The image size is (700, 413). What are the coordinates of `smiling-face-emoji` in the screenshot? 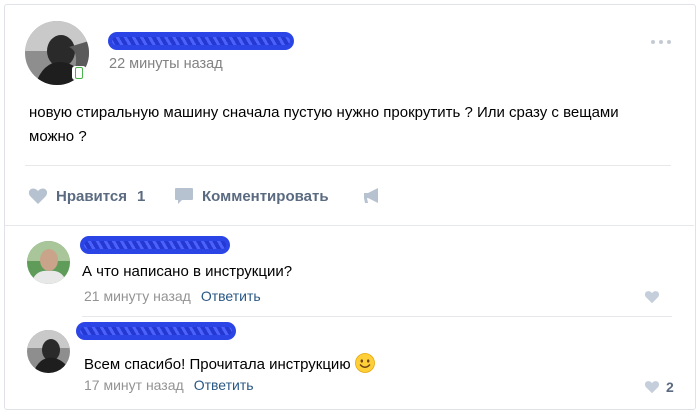 It's located at (364, 363).